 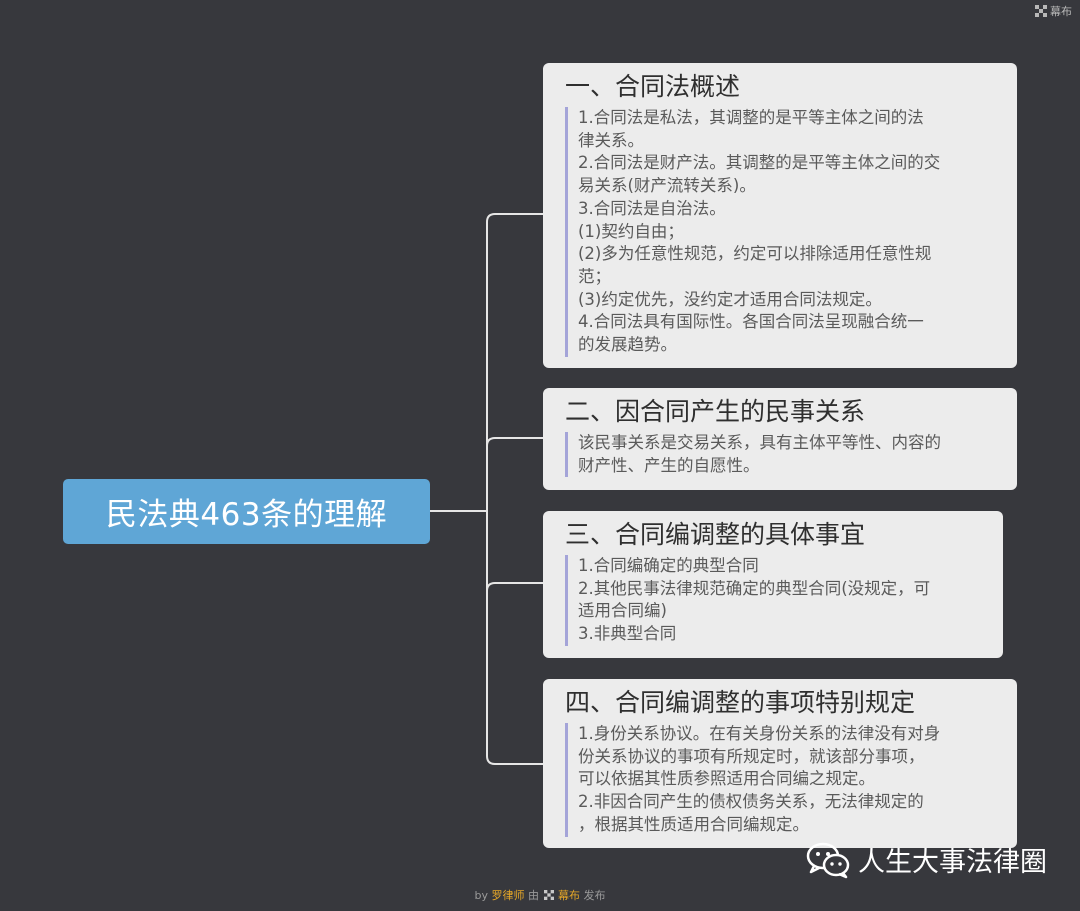 What do you see at coordinates (594, 895) in the screenshot?
I see `footer-published: 发布` at bounding box center [594, 895].